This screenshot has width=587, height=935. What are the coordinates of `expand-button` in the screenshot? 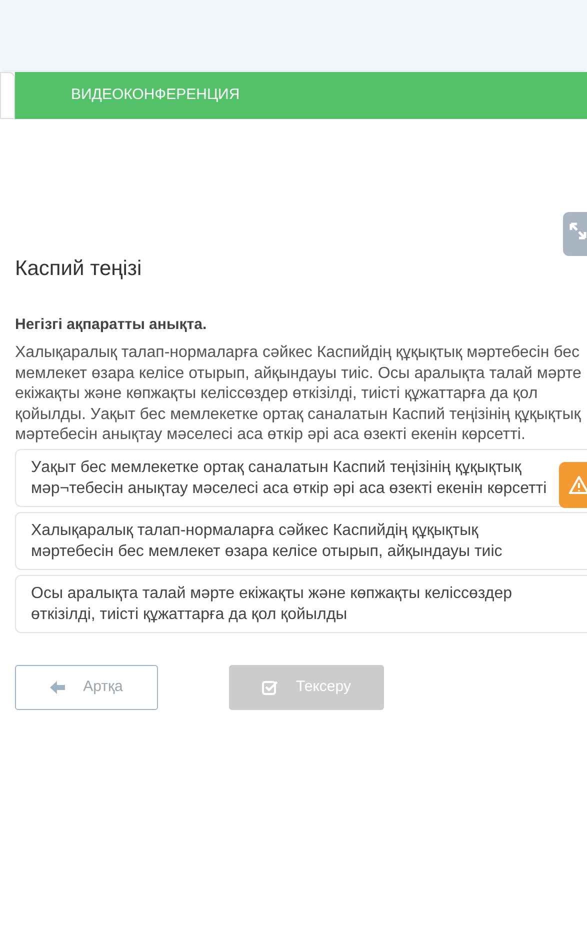 It's located at (575, 234).